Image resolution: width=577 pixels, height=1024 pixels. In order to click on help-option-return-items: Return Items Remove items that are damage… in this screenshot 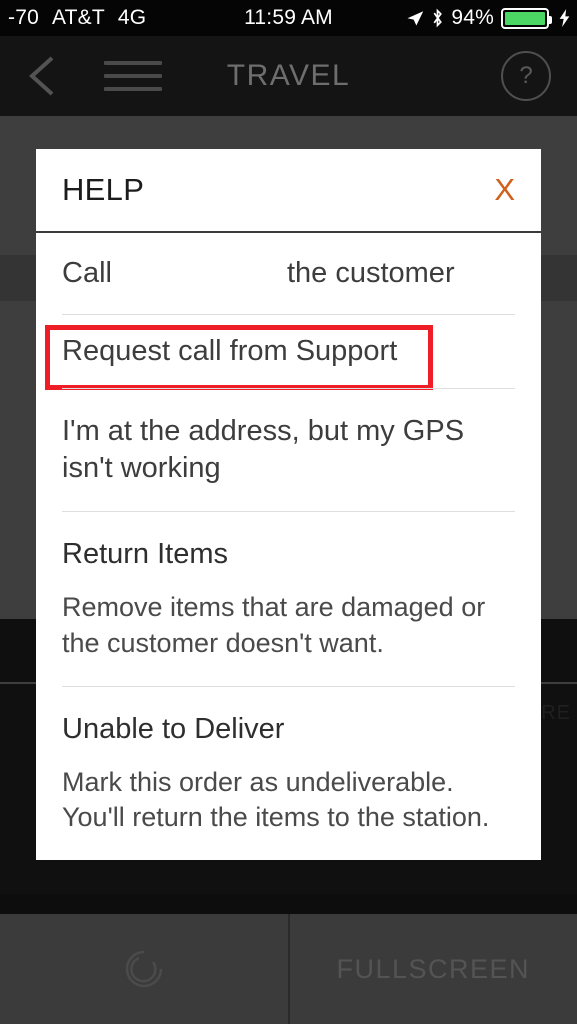, I will do `click(288, 598)`.